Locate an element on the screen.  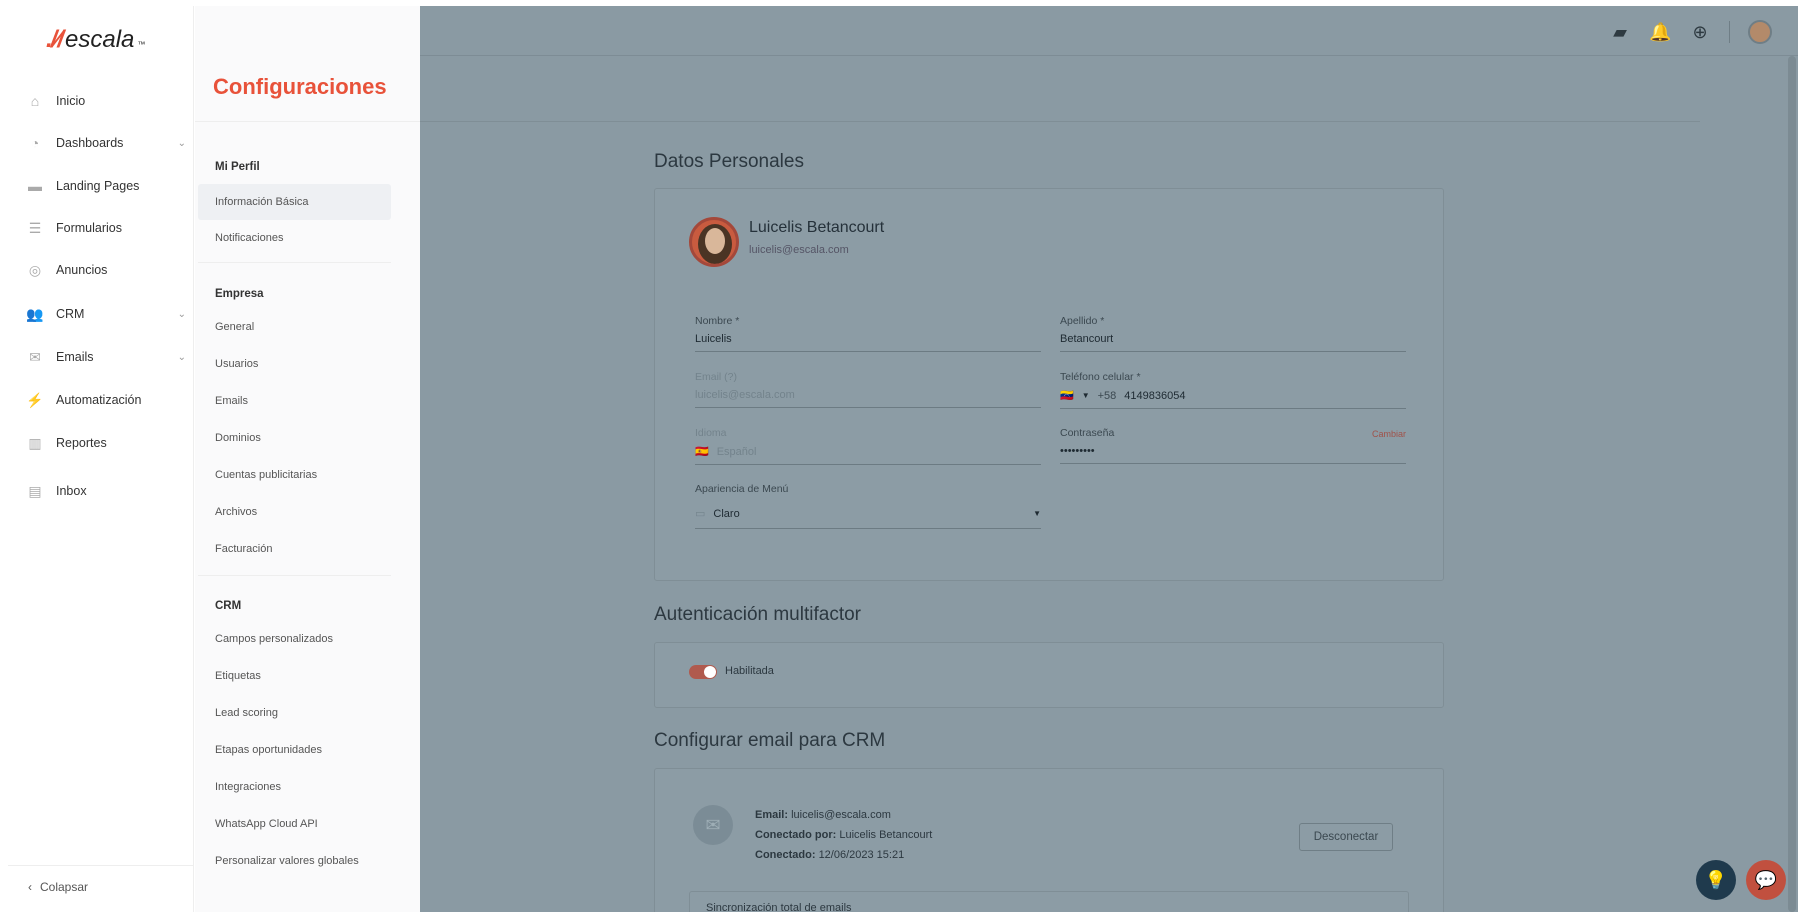
section-label-empresa: Empresa is located at coordinates (239, 294).